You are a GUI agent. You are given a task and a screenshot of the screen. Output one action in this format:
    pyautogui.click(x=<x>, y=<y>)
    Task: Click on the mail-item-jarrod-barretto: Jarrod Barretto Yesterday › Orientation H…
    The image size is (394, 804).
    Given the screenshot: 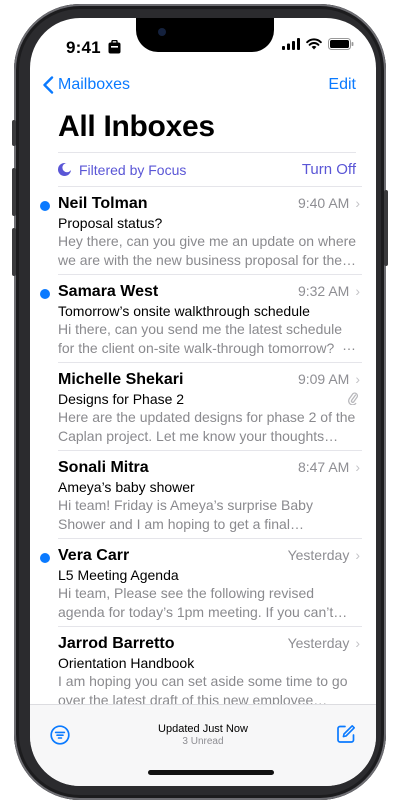 What is the action you would take?
    pyautogui.click(x=203, y=670)
    